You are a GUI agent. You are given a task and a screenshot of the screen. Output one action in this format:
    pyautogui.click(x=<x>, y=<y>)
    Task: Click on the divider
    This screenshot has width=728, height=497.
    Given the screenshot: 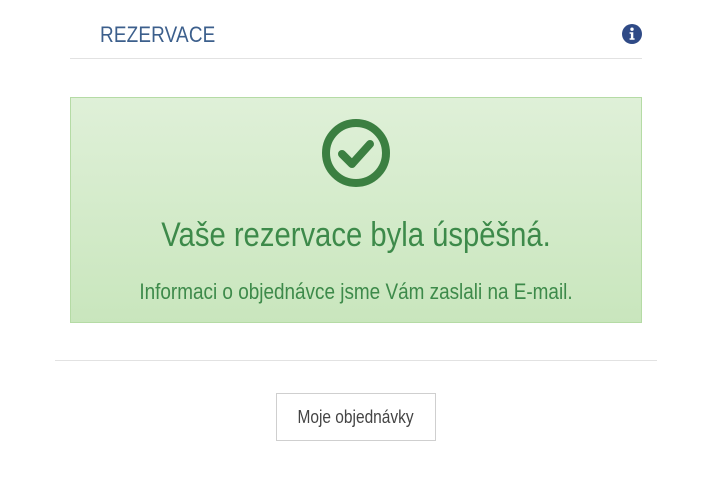 What is the action you would take?
    pyautogui.click(x=356, y=360)
    